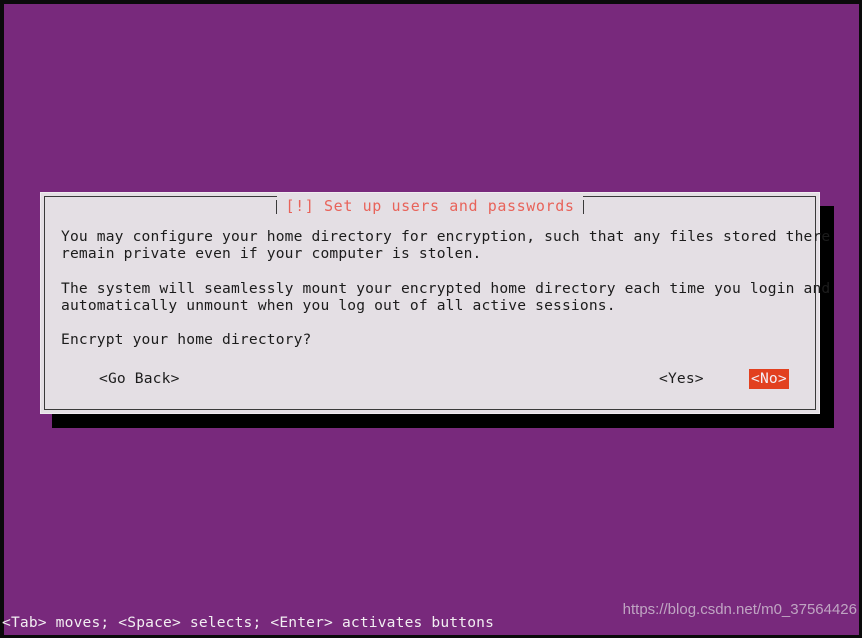 The image size is (862, 638). I want to click on title-tick-right, so click(584, 207).